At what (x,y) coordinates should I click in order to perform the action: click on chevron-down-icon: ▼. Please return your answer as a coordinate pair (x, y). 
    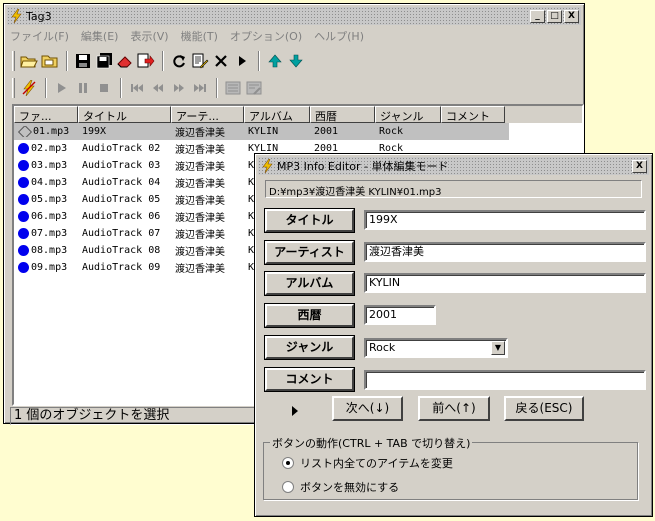
    Looking at the image, I should click on (498, 348).